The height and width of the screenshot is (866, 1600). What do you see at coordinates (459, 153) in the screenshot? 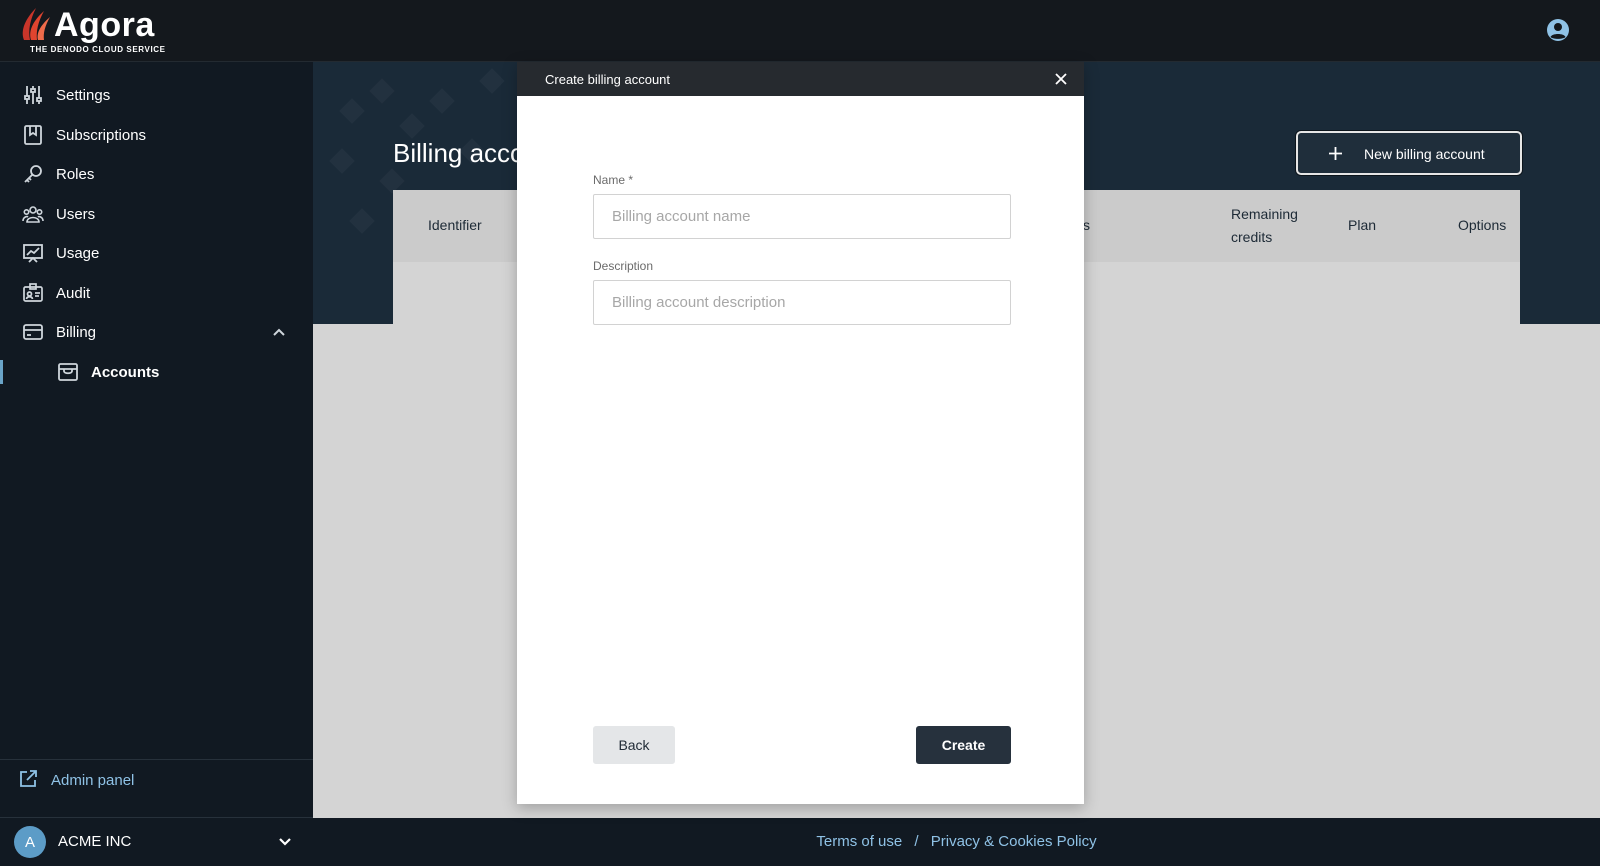
I see `page-title: Billing acco` at bounding box center [459, 153].